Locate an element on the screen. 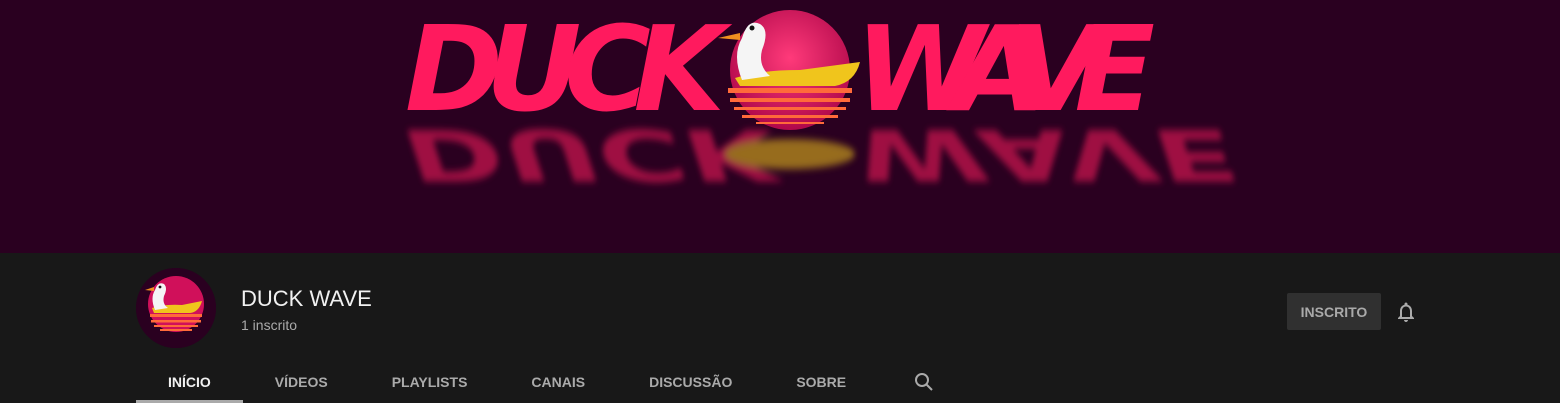 Image resolution: width=1560 pixels, height=403 pixels. subscribed-button: INSCRITO is located at coordinates (1334, 311).